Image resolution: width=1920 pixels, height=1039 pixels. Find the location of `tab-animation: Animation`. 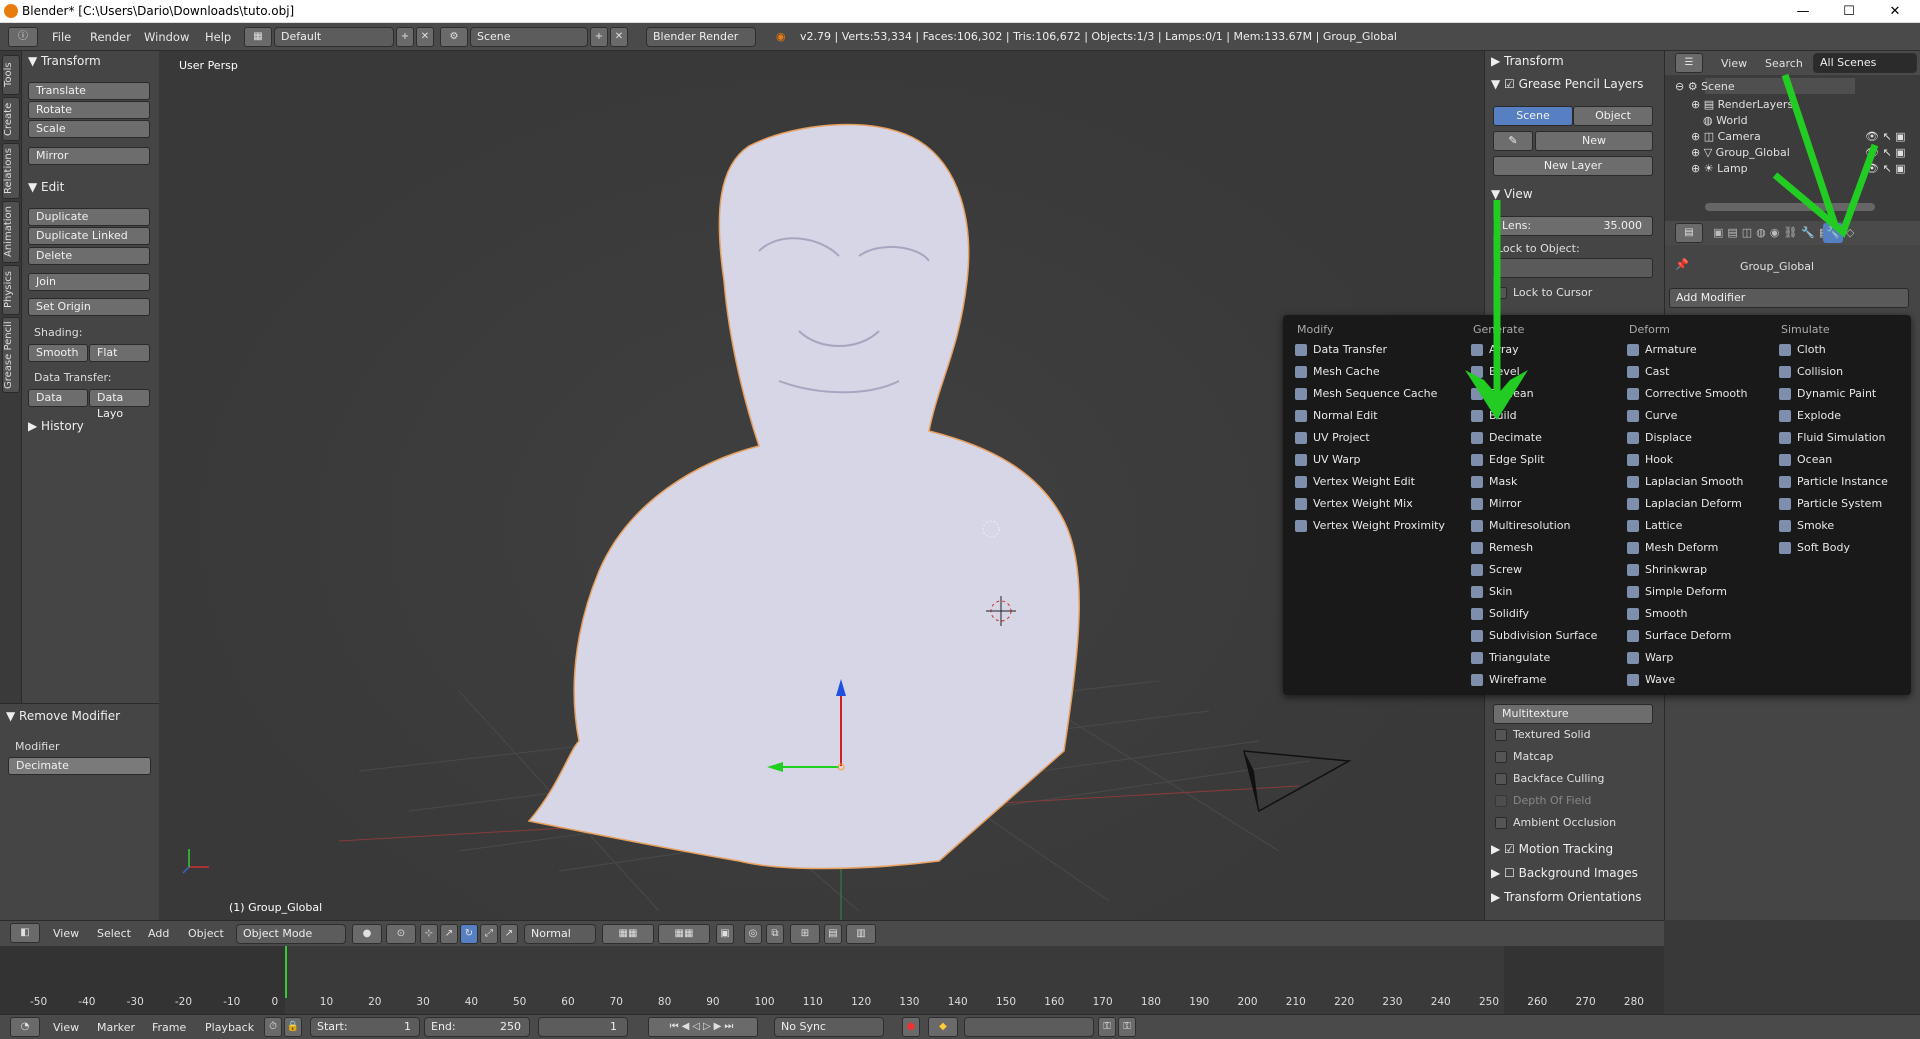

tab-animation: Animation is located at coordinates (11, 232).